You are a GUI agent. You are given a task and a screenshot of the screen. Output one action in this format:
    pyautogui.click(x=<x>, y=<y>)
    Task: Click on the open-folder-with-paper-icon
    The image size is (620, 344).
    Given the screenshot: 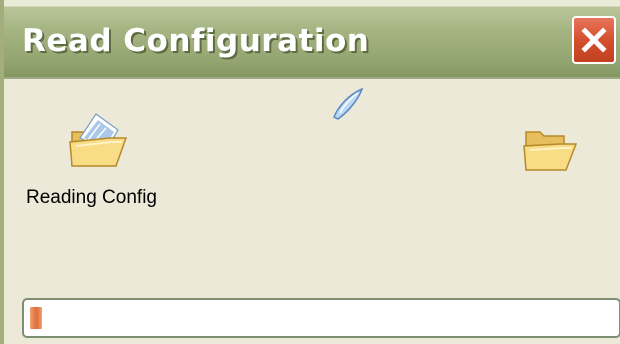 What is the action you would take?
    pyautogui.click(x=98, y=140)
    